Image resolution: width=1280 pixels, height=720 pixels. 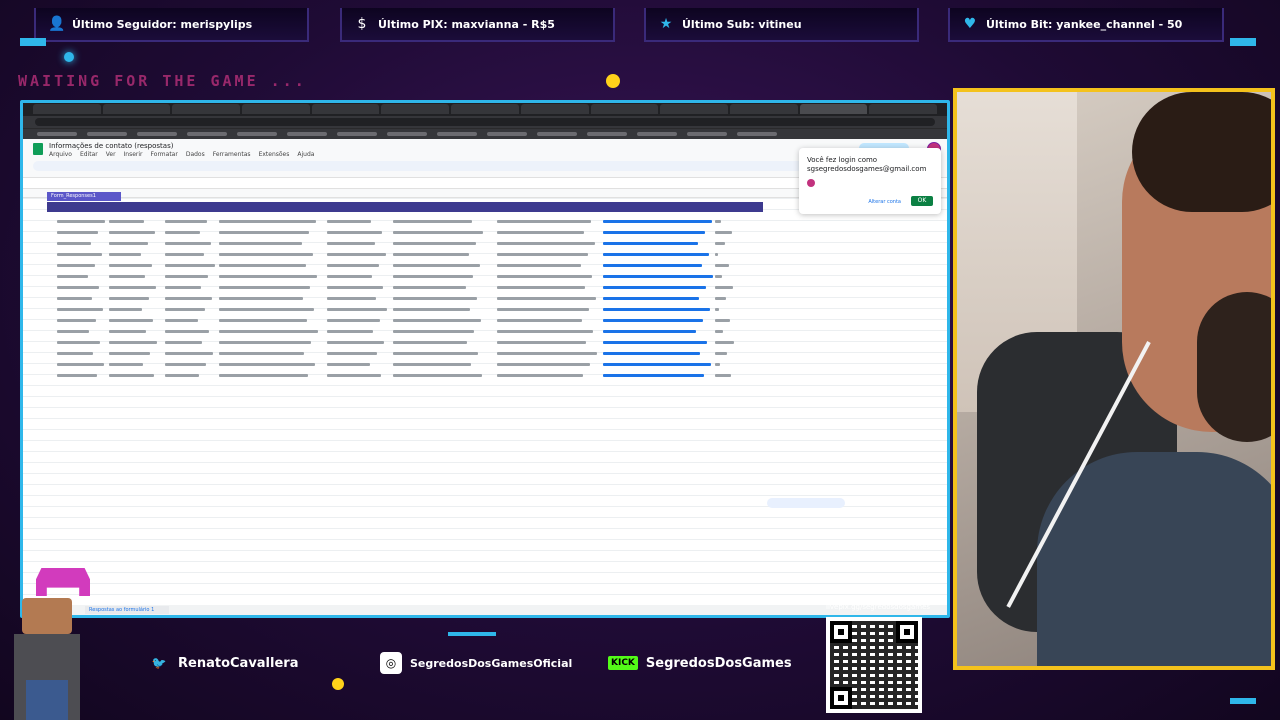 What do you see at coordinates (305, 154) in the screenshot?
I see `menu-ajuda: Ajuda` at bounding box center [305, 154].